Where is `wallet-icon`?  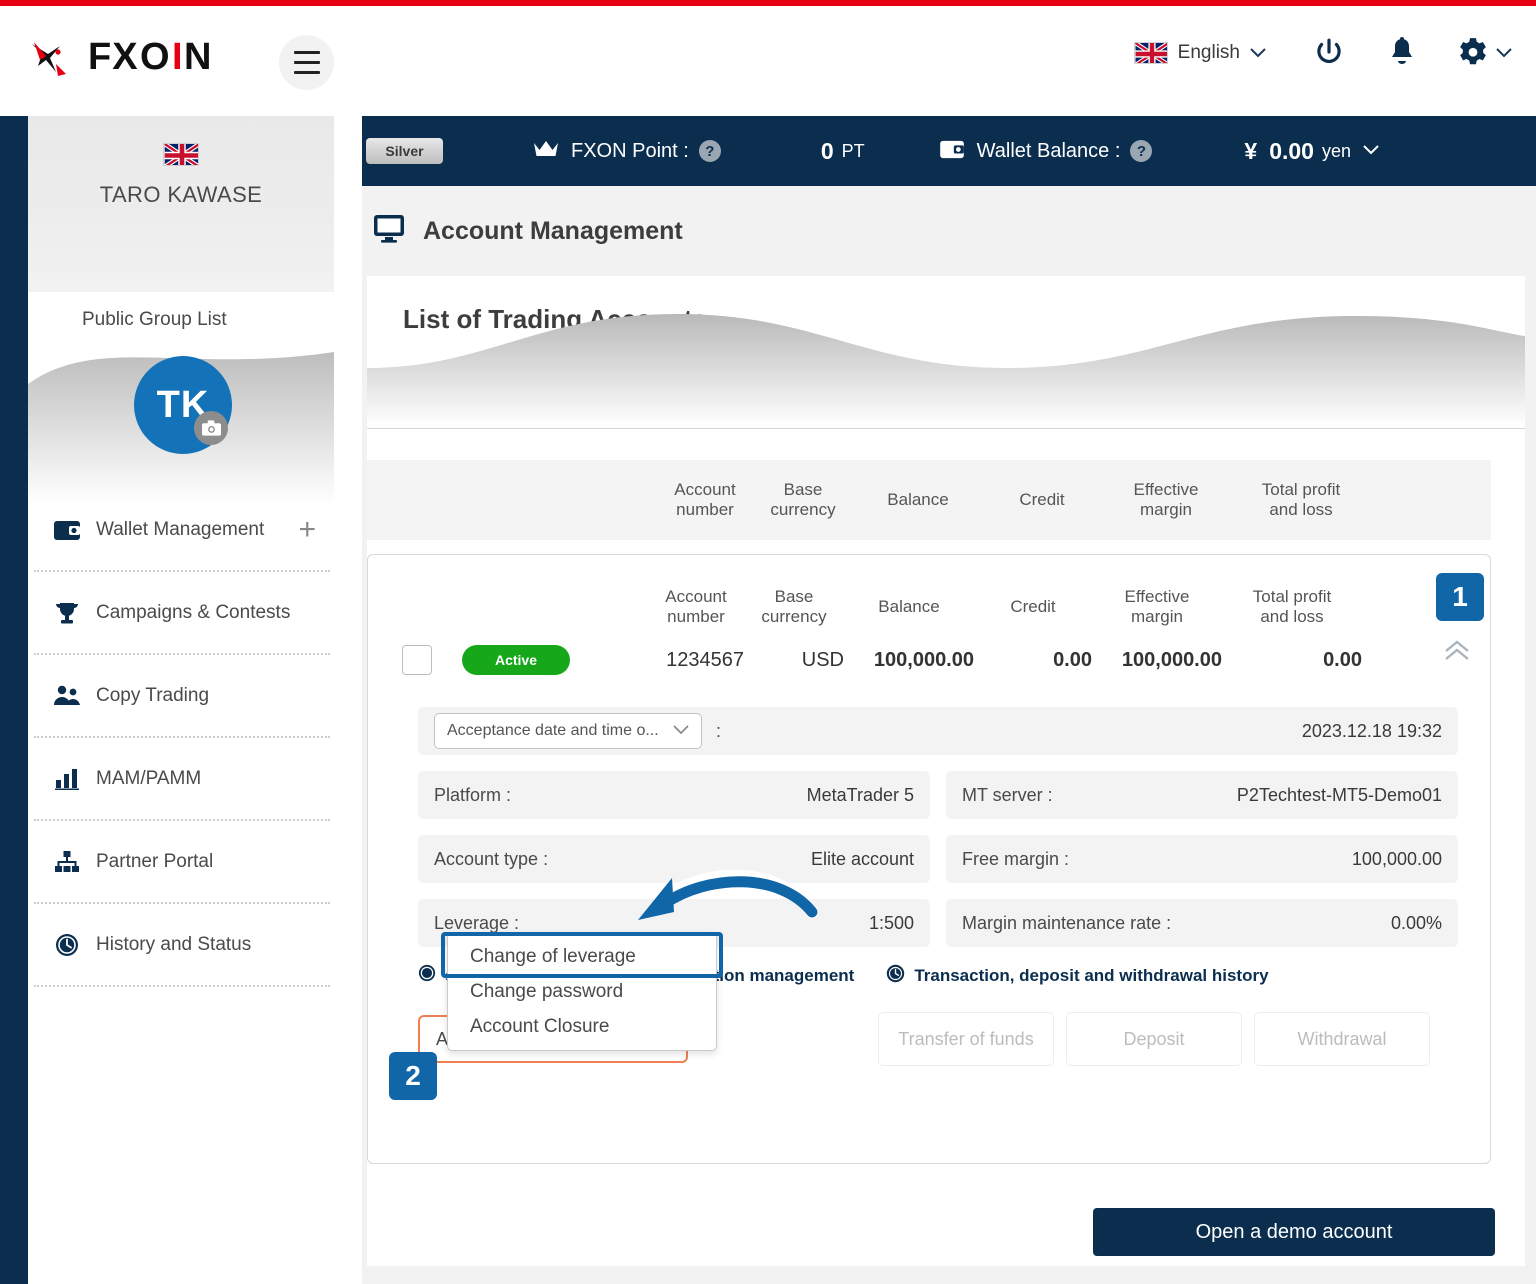
wallet-icon is located at coordinates (952, 151).